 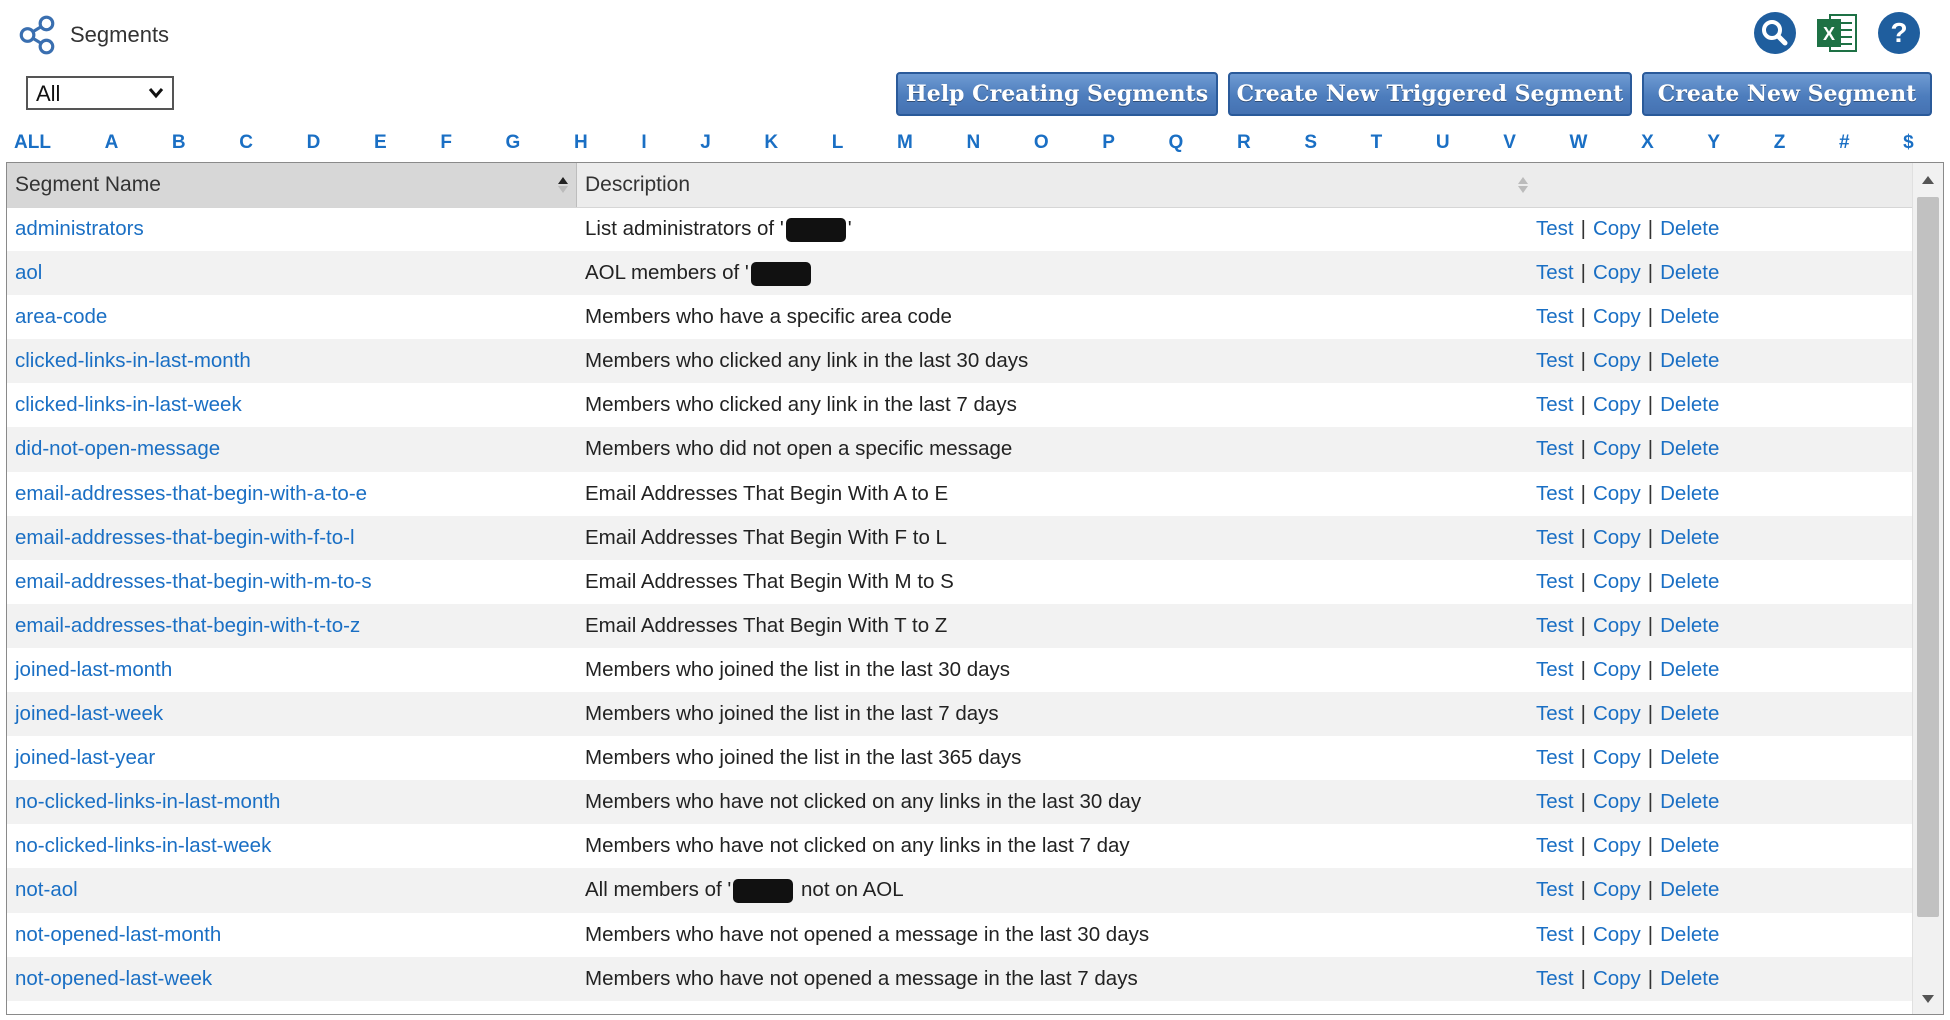 What do you see at coordinates (771, 143) in the screenshot?
I see `alpha-filter-k: K` at bounding box center [771, 143].